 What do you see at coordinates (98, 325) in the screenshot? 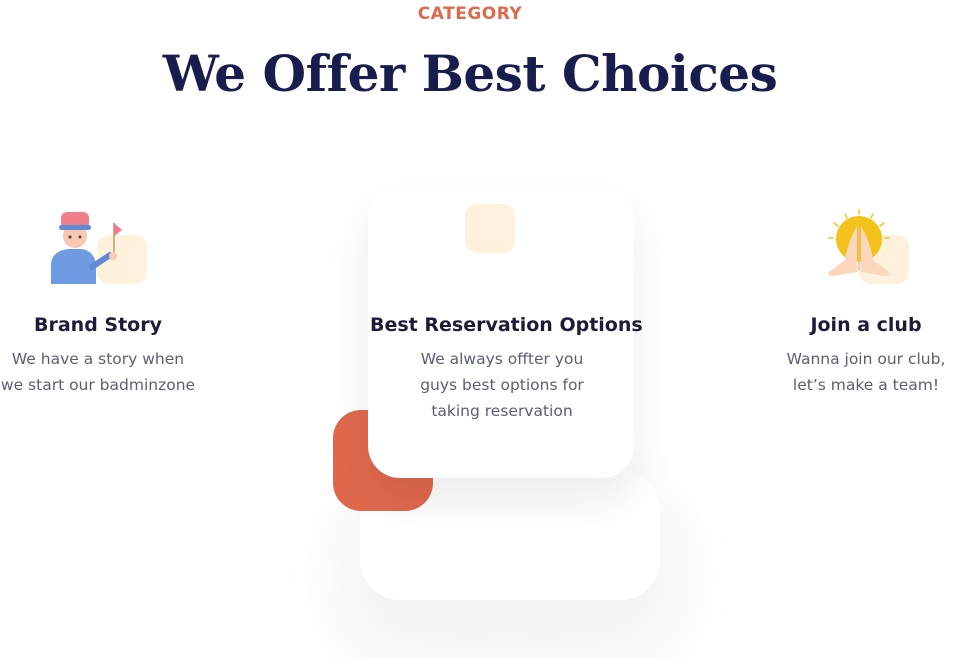
I see `feature-title: Brand Story` at bounding box center [98, 325].